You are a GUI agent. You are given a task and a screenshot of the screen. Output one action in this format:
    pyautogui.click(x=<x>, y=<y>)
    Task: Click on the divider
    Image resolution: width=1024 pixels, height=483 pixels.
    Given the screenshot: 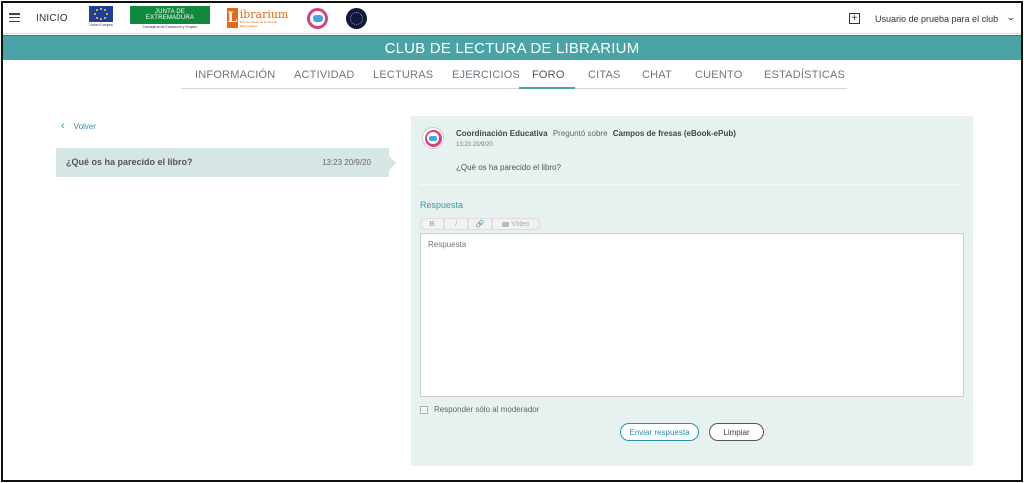 What is the action you would take?
    pyautogui.click(x=692, y=184)
    